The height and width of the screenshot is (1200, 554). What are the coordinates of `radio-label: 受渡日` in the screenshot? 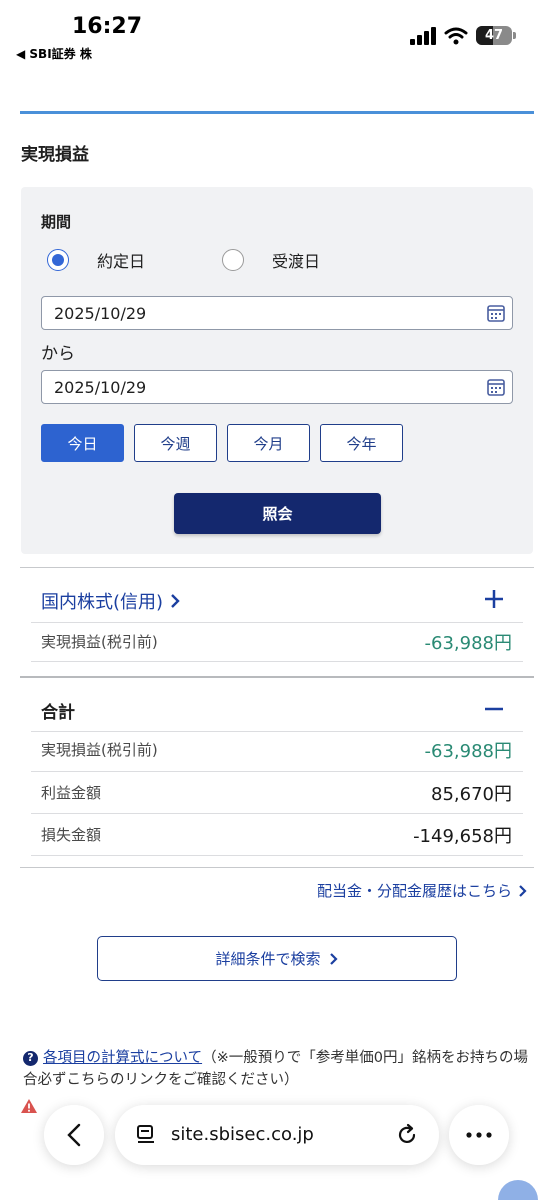 It's located at (296, 261).